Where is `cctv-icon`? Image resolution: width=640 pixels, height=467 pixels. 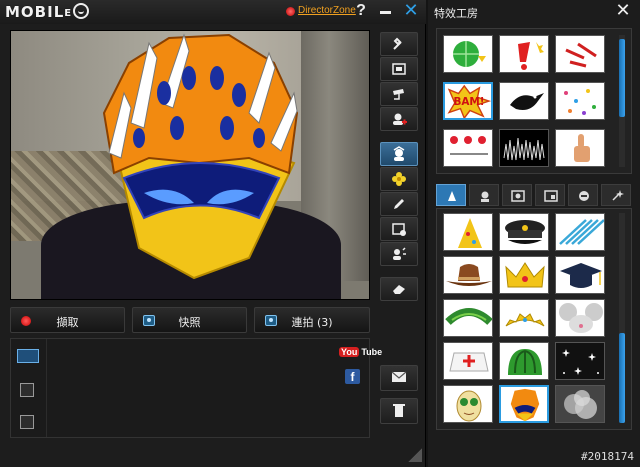
cctv-icon is located at coordinates (398, 94).